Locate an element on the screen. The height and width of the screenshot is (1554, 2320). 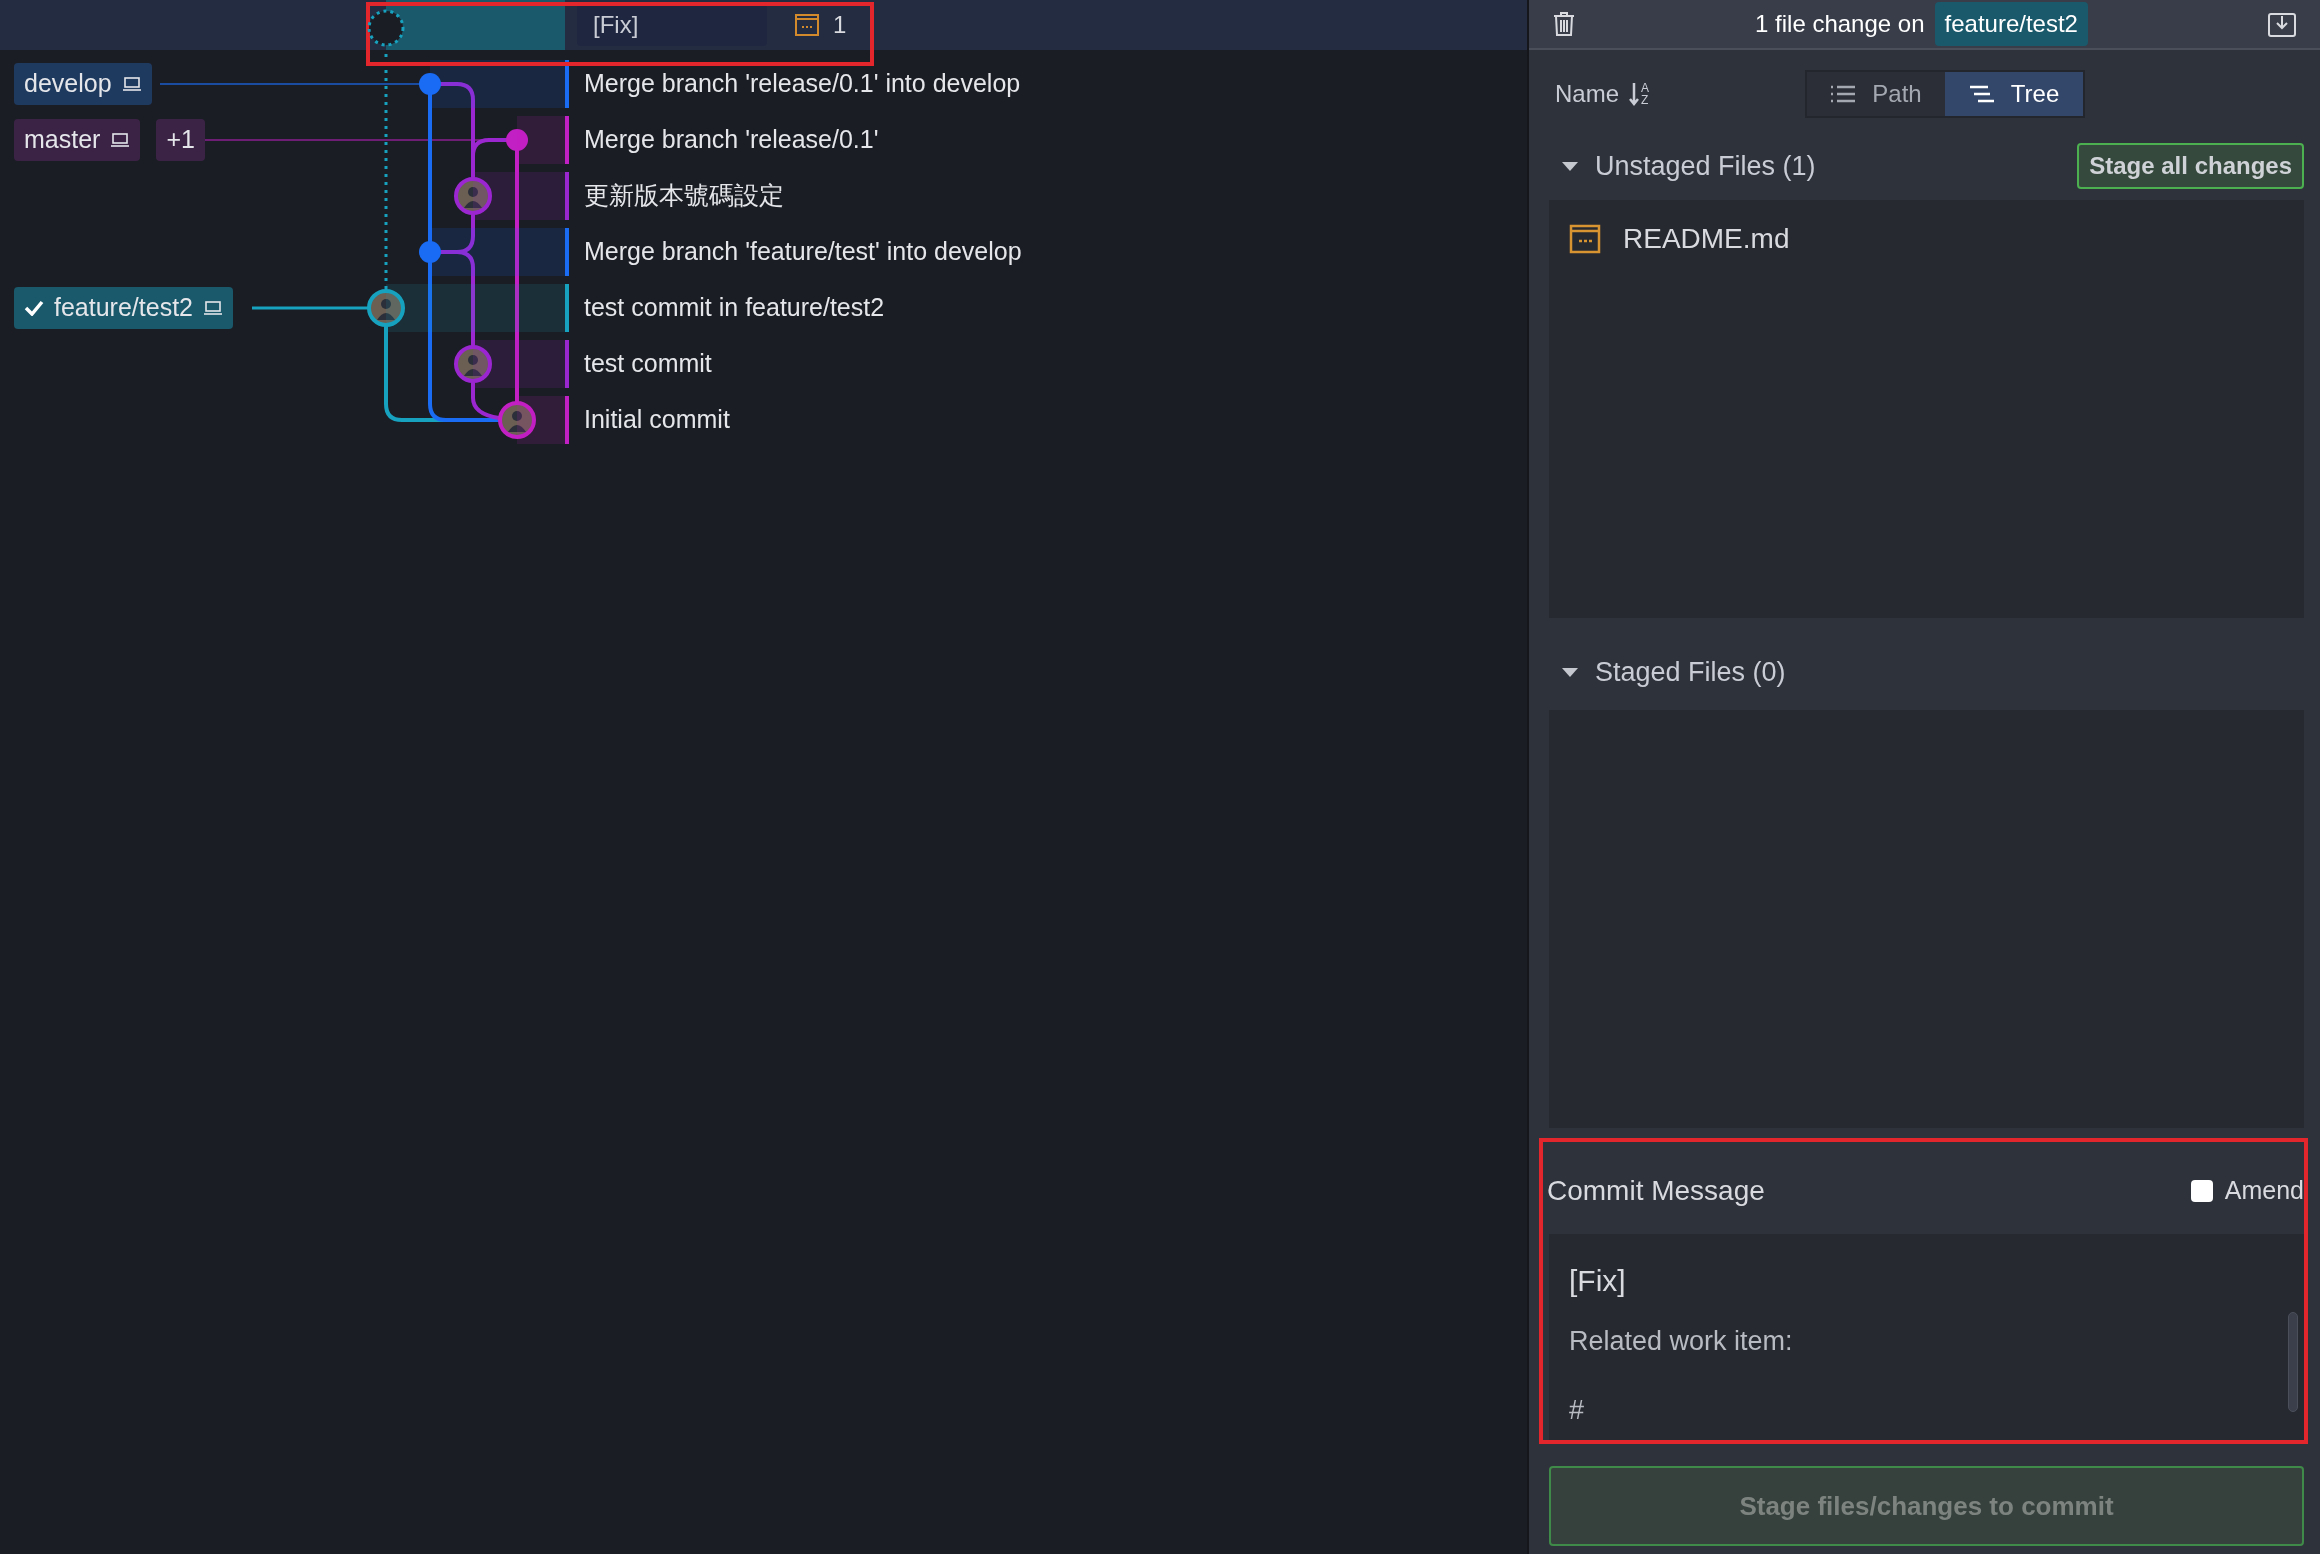
commit-message: test commit in feature/test2 is located at coordinates (734, 308).